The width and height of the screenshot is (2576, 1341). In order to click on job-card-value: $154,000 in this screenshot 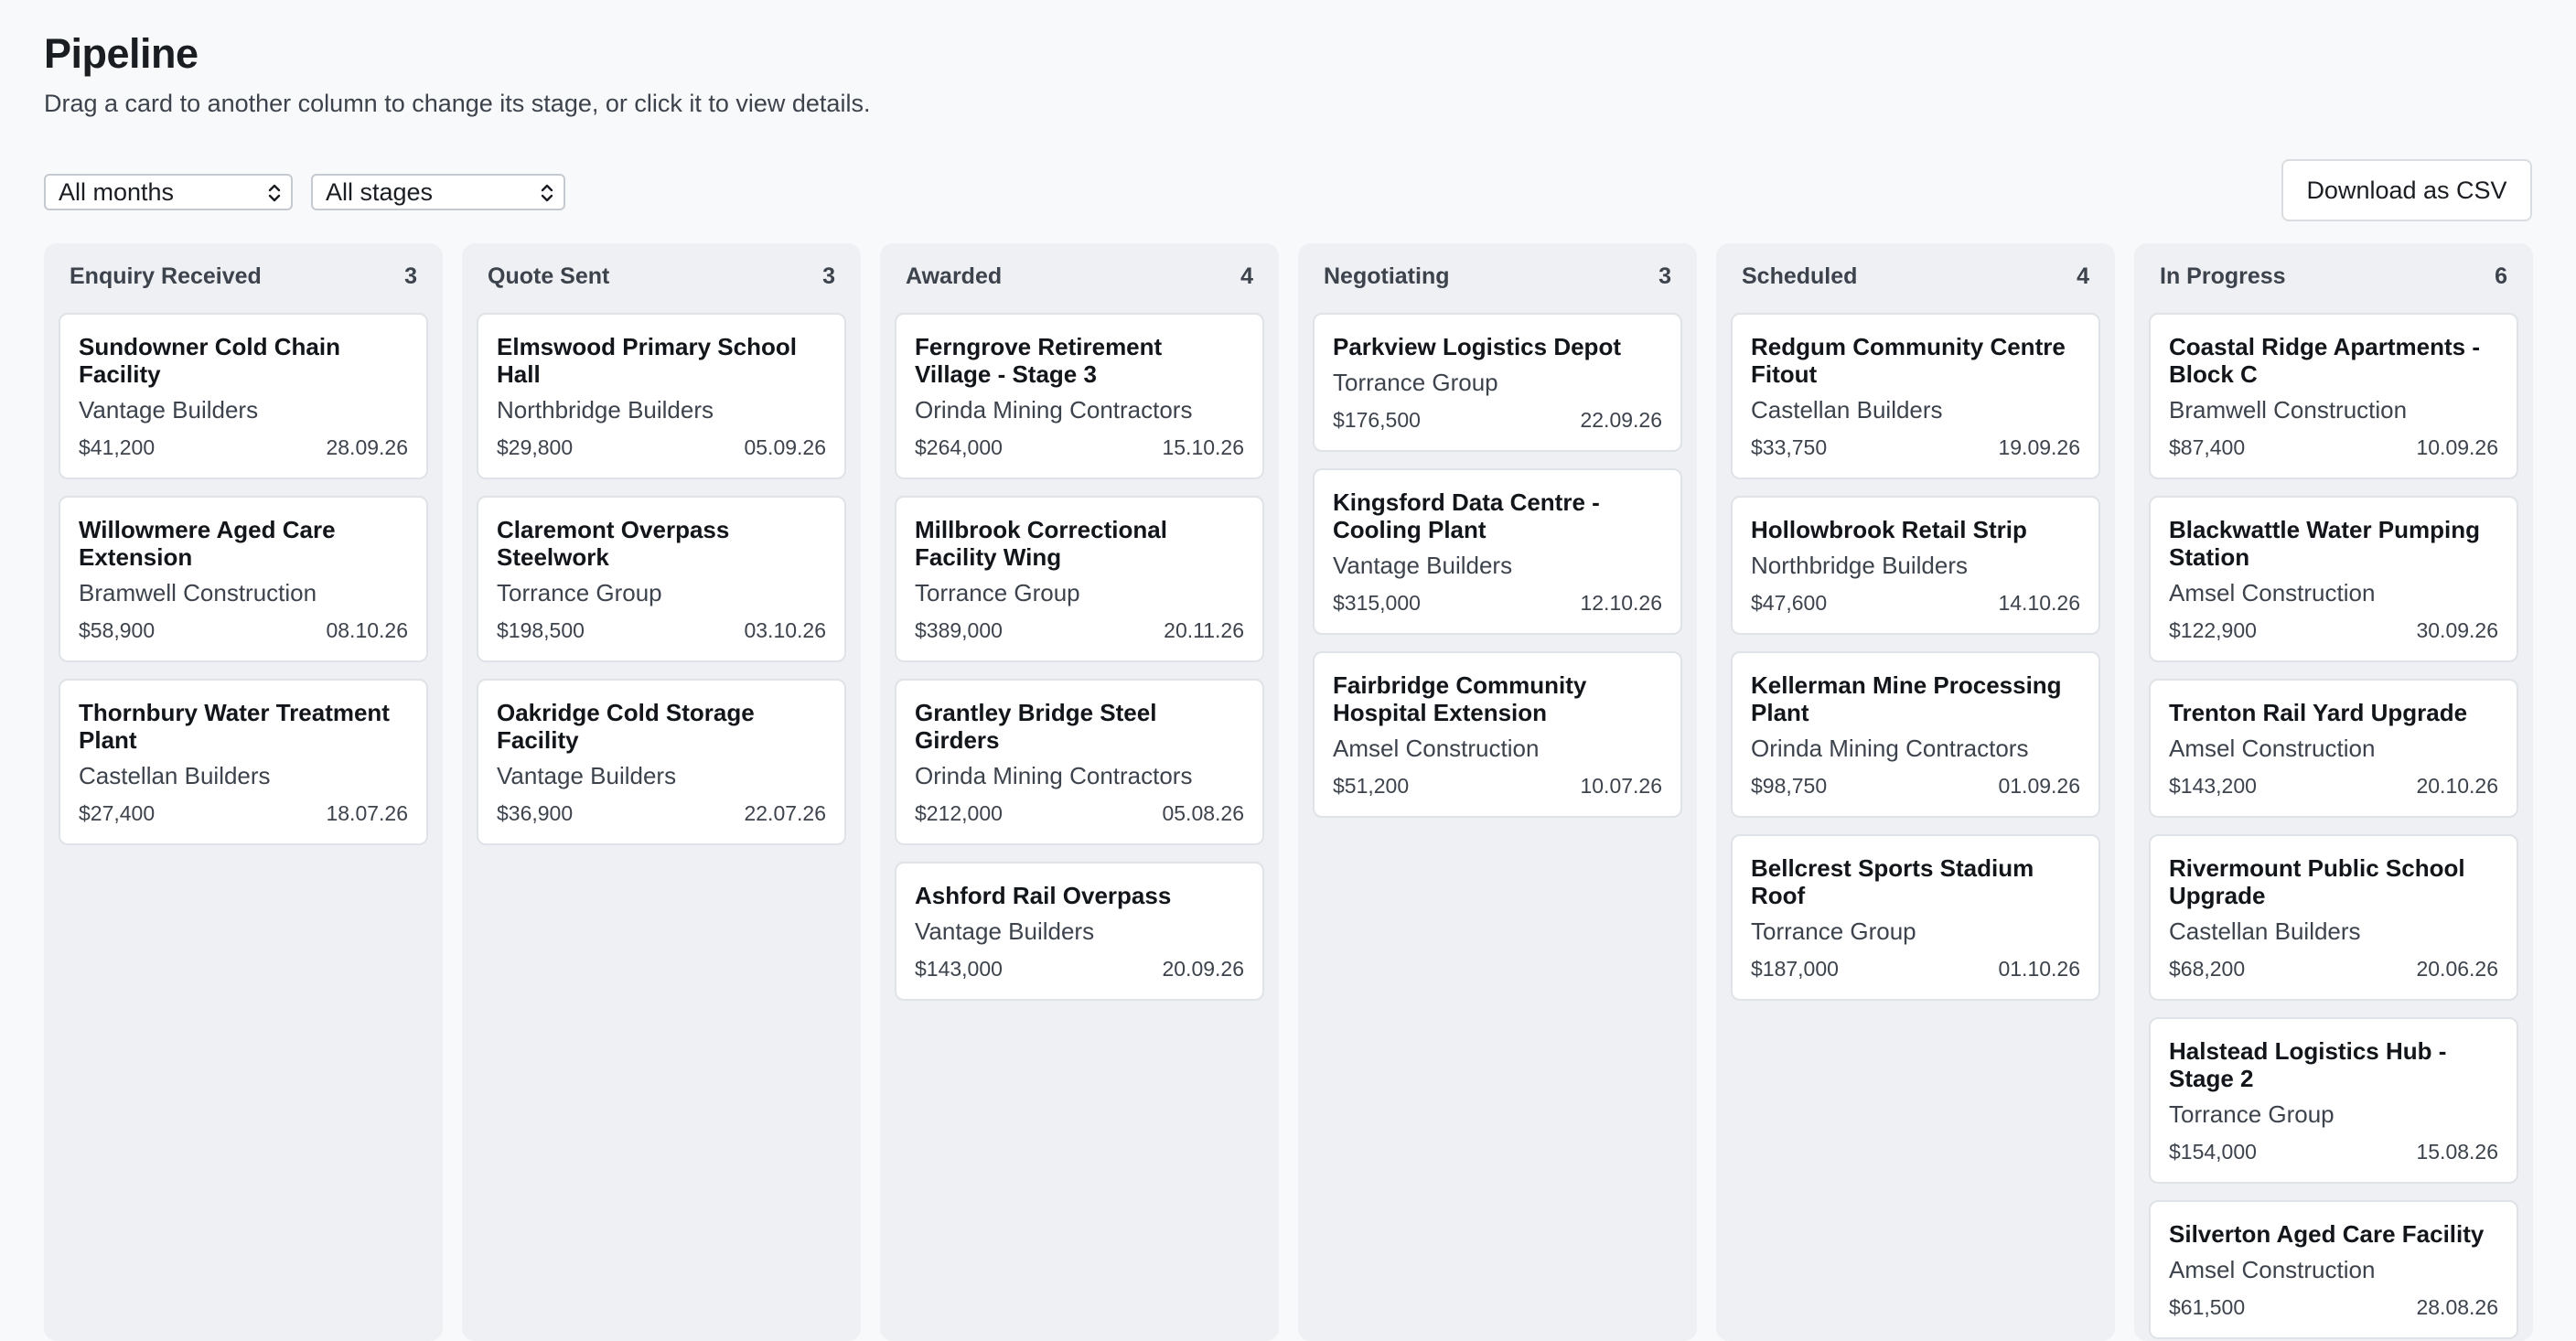, I will do `click(2213, 1152)`.